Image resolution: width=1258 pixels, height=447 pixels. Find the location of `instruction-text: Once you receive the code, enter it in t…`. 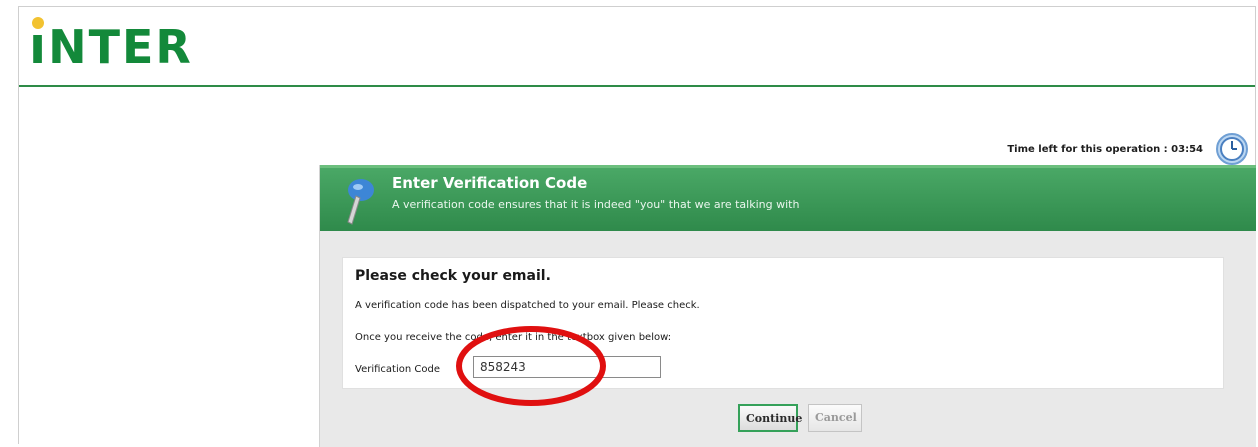

instruction-text: Once you receive the code, enter it in t… is located at coordinates (513, 337).